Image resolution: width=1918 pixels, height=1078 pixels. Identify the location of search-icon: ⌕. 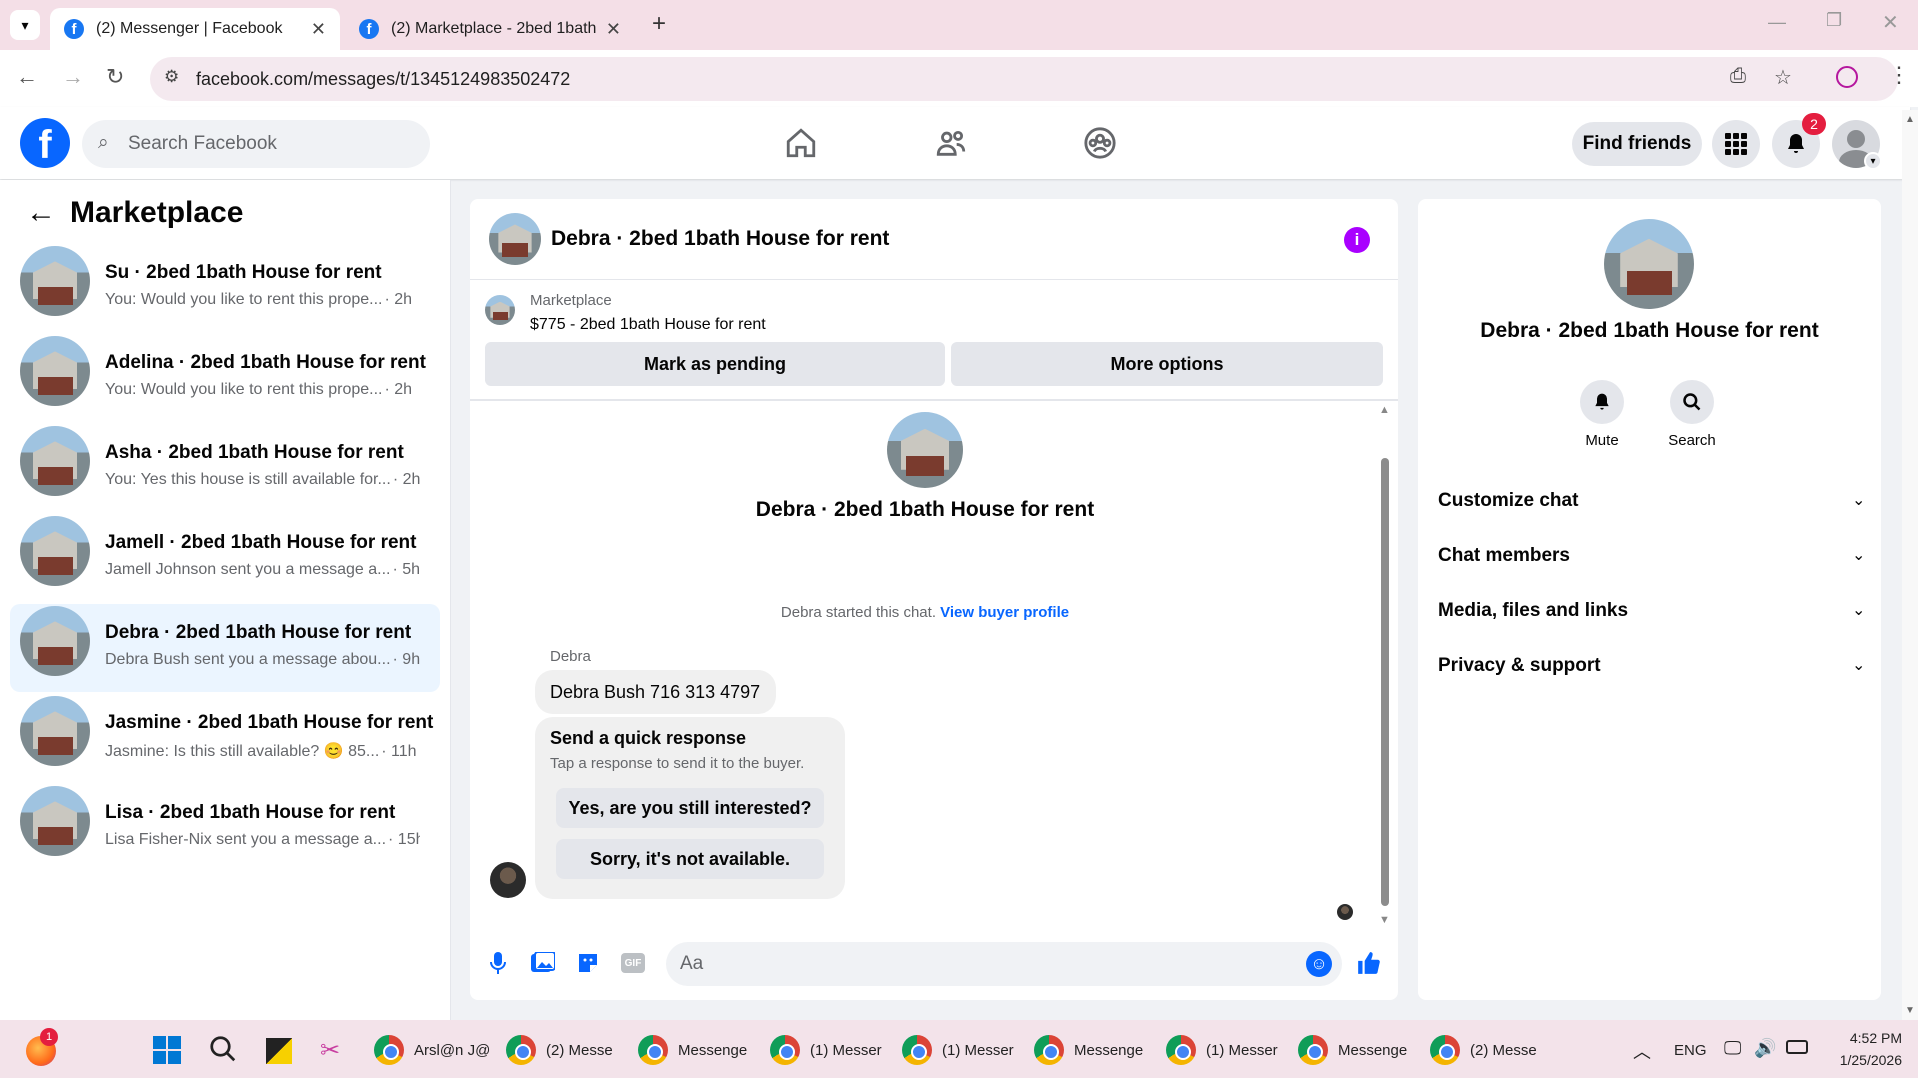
(103, 142).